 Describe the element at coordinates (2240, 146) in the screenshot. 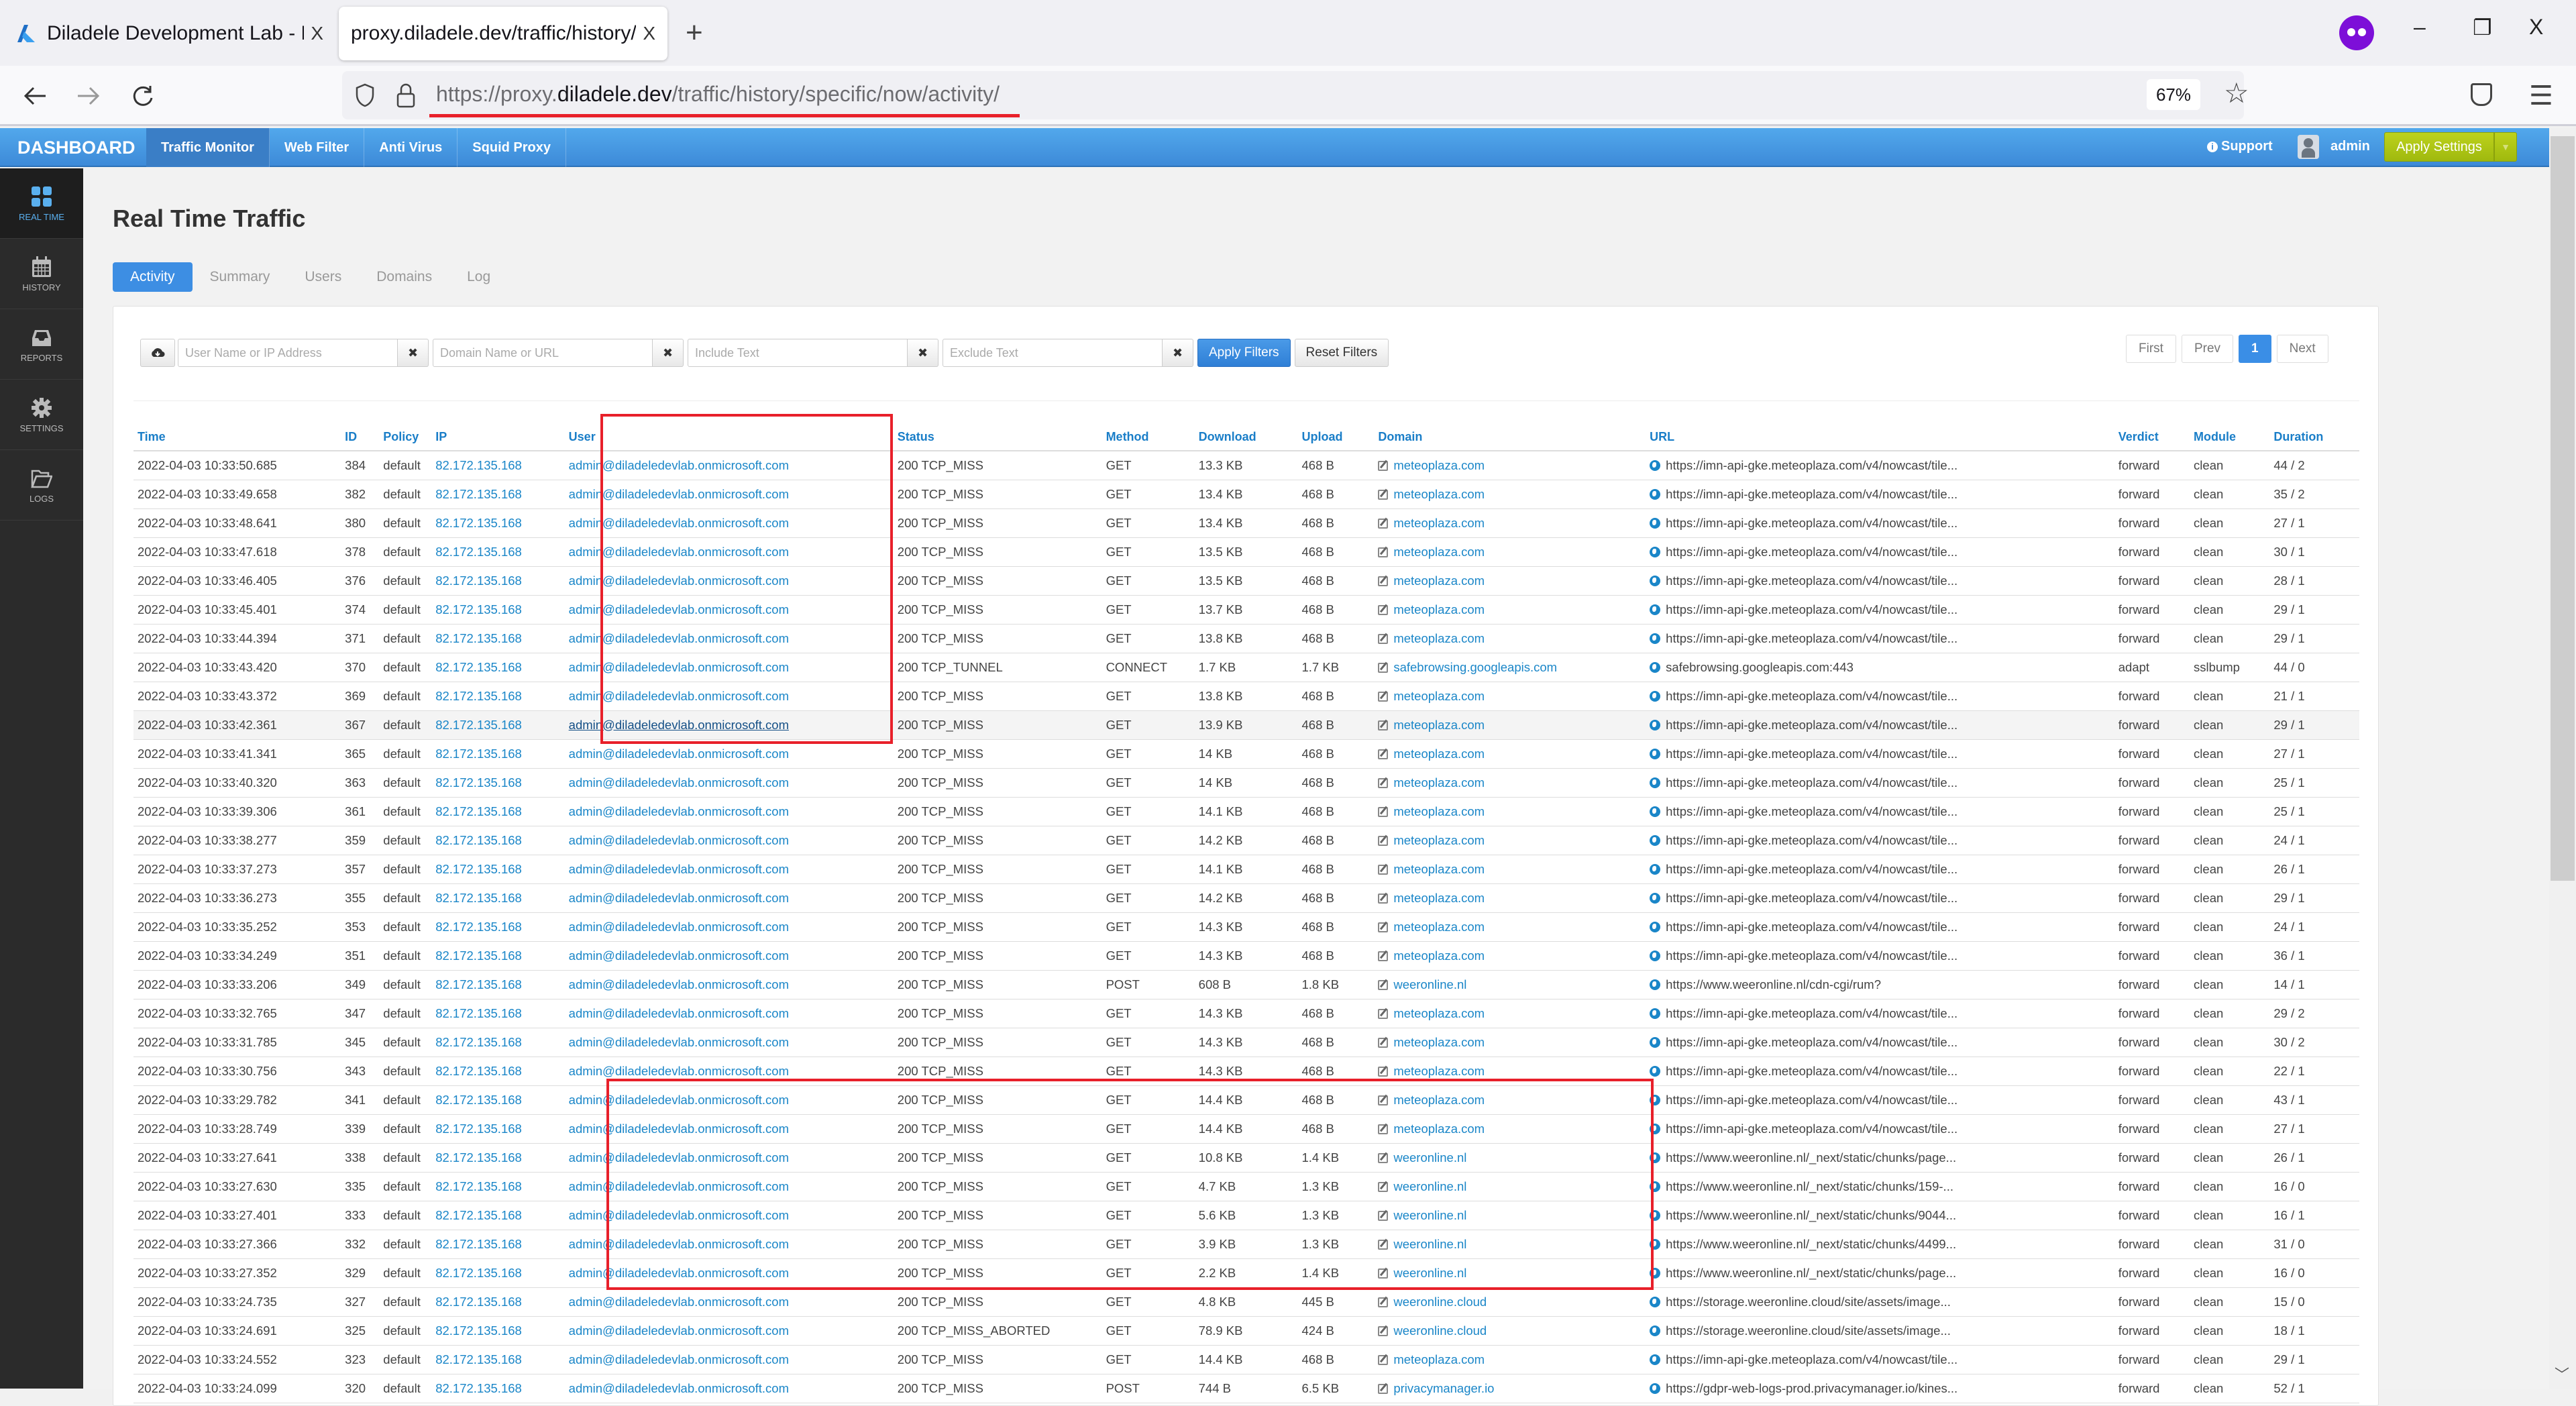

I see `support-link: i Support` at that location.